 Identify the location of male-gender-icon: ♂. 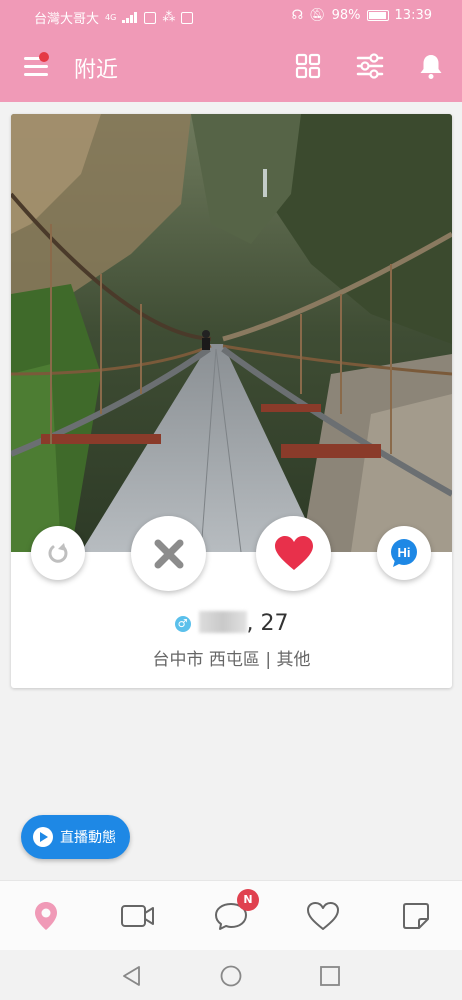
(182, 624).